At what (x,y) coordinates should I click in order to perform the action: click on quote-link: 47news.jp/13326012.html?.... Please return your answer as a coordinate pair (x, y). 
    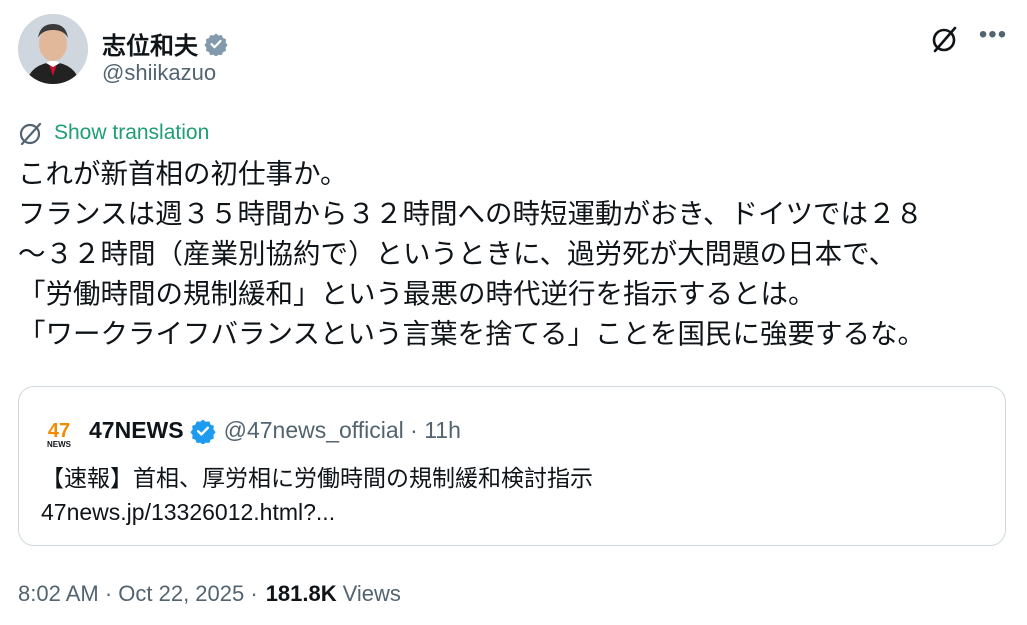
    Looking at the image, I should click on (188, 512).